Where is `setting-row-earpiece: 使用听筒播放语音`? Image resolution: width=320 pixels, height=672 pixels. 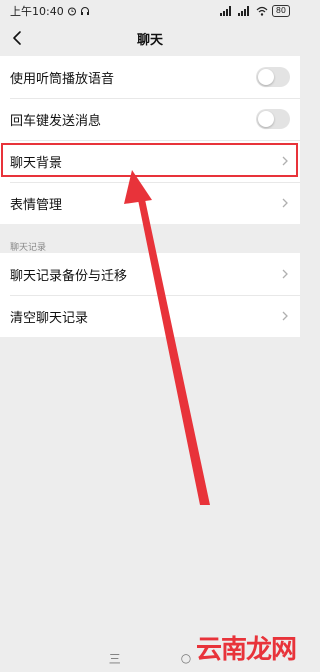 setting-row-earpiece: 使用听筒播放语音 is located at coordinates (150, 77).